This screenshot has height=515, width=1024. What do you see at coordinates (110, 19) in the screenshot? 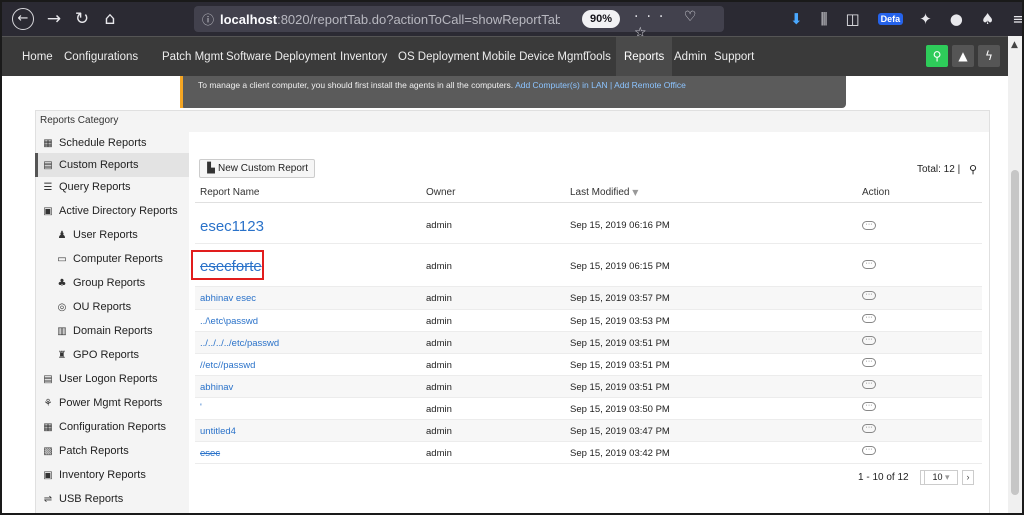
I see `home-icon: ⌂` at bounding box center [110, 19].